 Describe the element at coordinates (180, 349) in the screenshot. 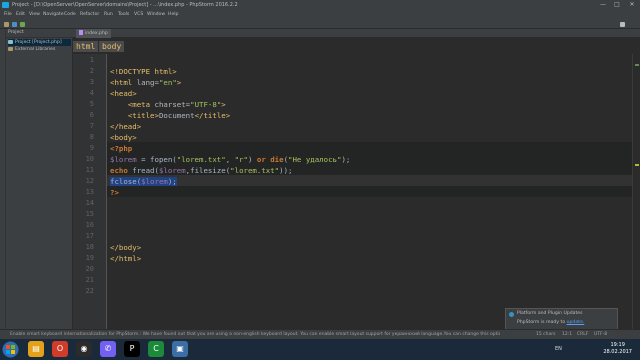

I see `app-icon: ▣` at that location.